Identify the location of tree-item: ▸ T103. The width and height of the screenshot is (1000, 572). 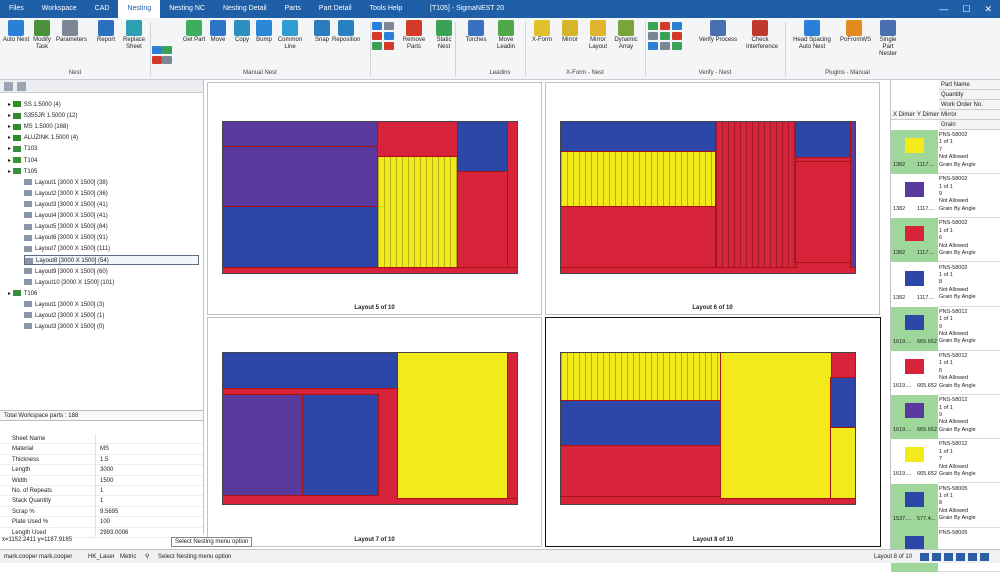
(22, 149).